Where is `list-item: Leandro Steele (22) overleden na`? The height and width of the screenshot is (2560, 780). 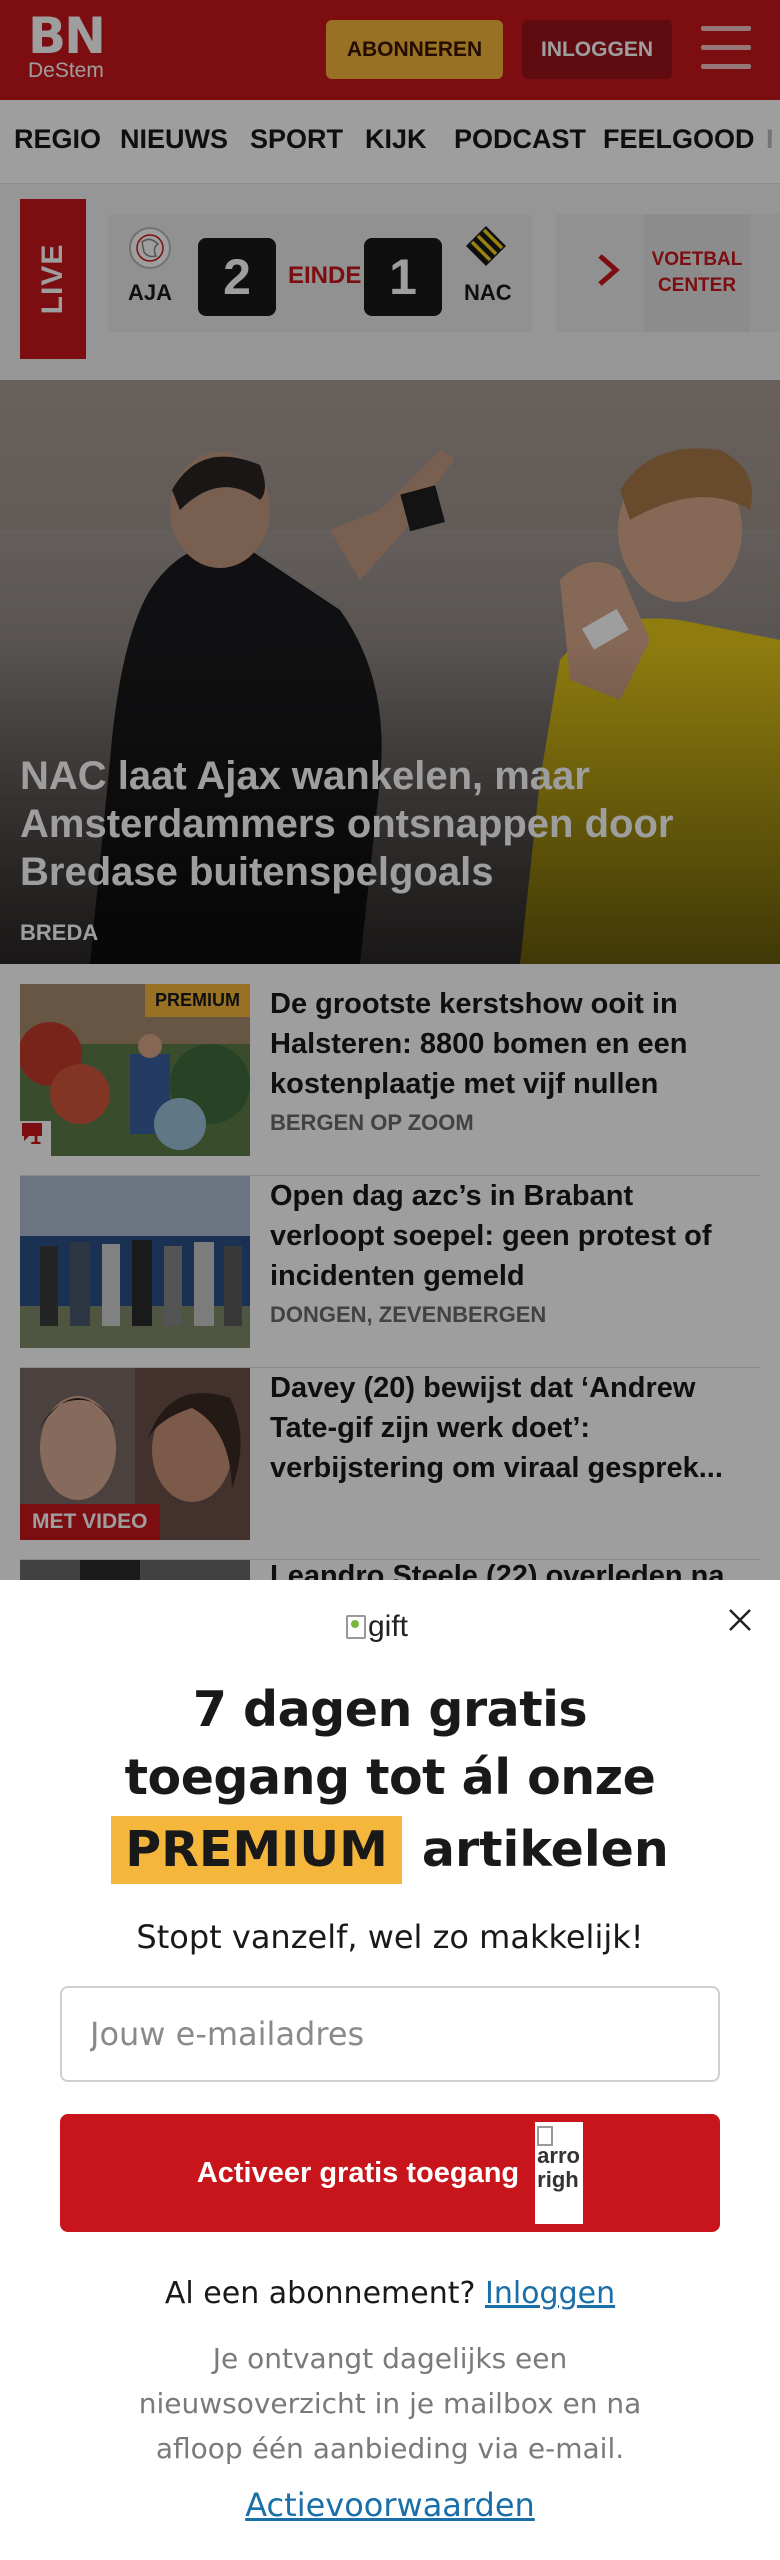 list-item: Leandro Steele (22) overleden na is located at coordinates (390, 1570).